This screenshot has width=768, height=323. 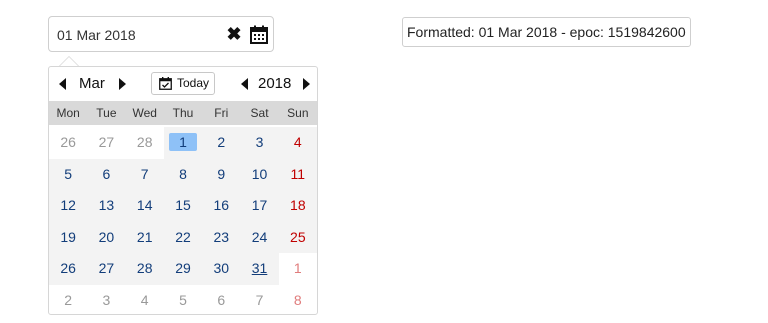 I want to click on weekday-header: Mon Tue Wed Thu Fri Sat Sun, so click(x=183, y=113).